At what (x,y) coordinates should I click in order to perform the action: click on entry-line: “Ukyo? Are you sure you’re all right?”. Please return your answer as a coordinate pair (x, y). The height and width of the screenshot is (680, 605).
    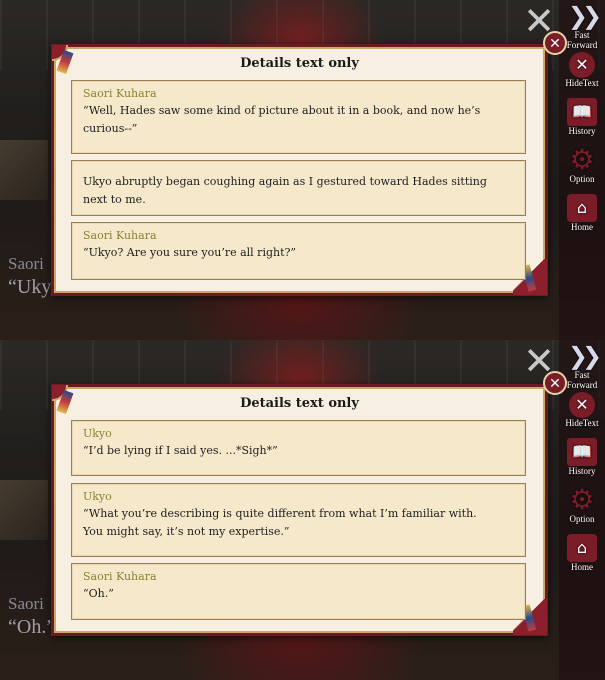
    Looking at the image, I should click on (190, 252).